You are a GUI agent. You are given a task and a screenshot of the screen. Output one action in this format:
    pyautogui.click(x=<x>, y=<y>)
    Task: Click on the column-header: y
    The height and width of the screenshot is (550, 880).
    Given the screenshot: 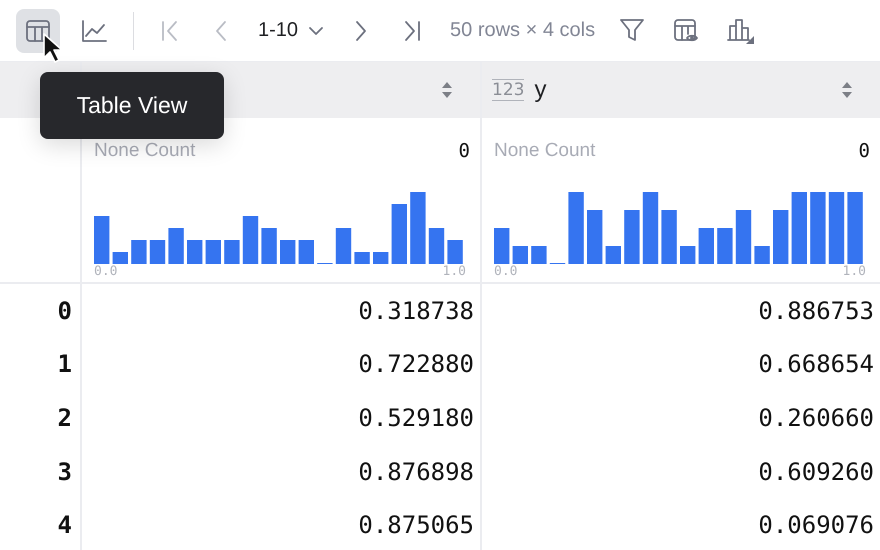 What is the action you would take?
    pyautogui.click(x=540, y=90)
    